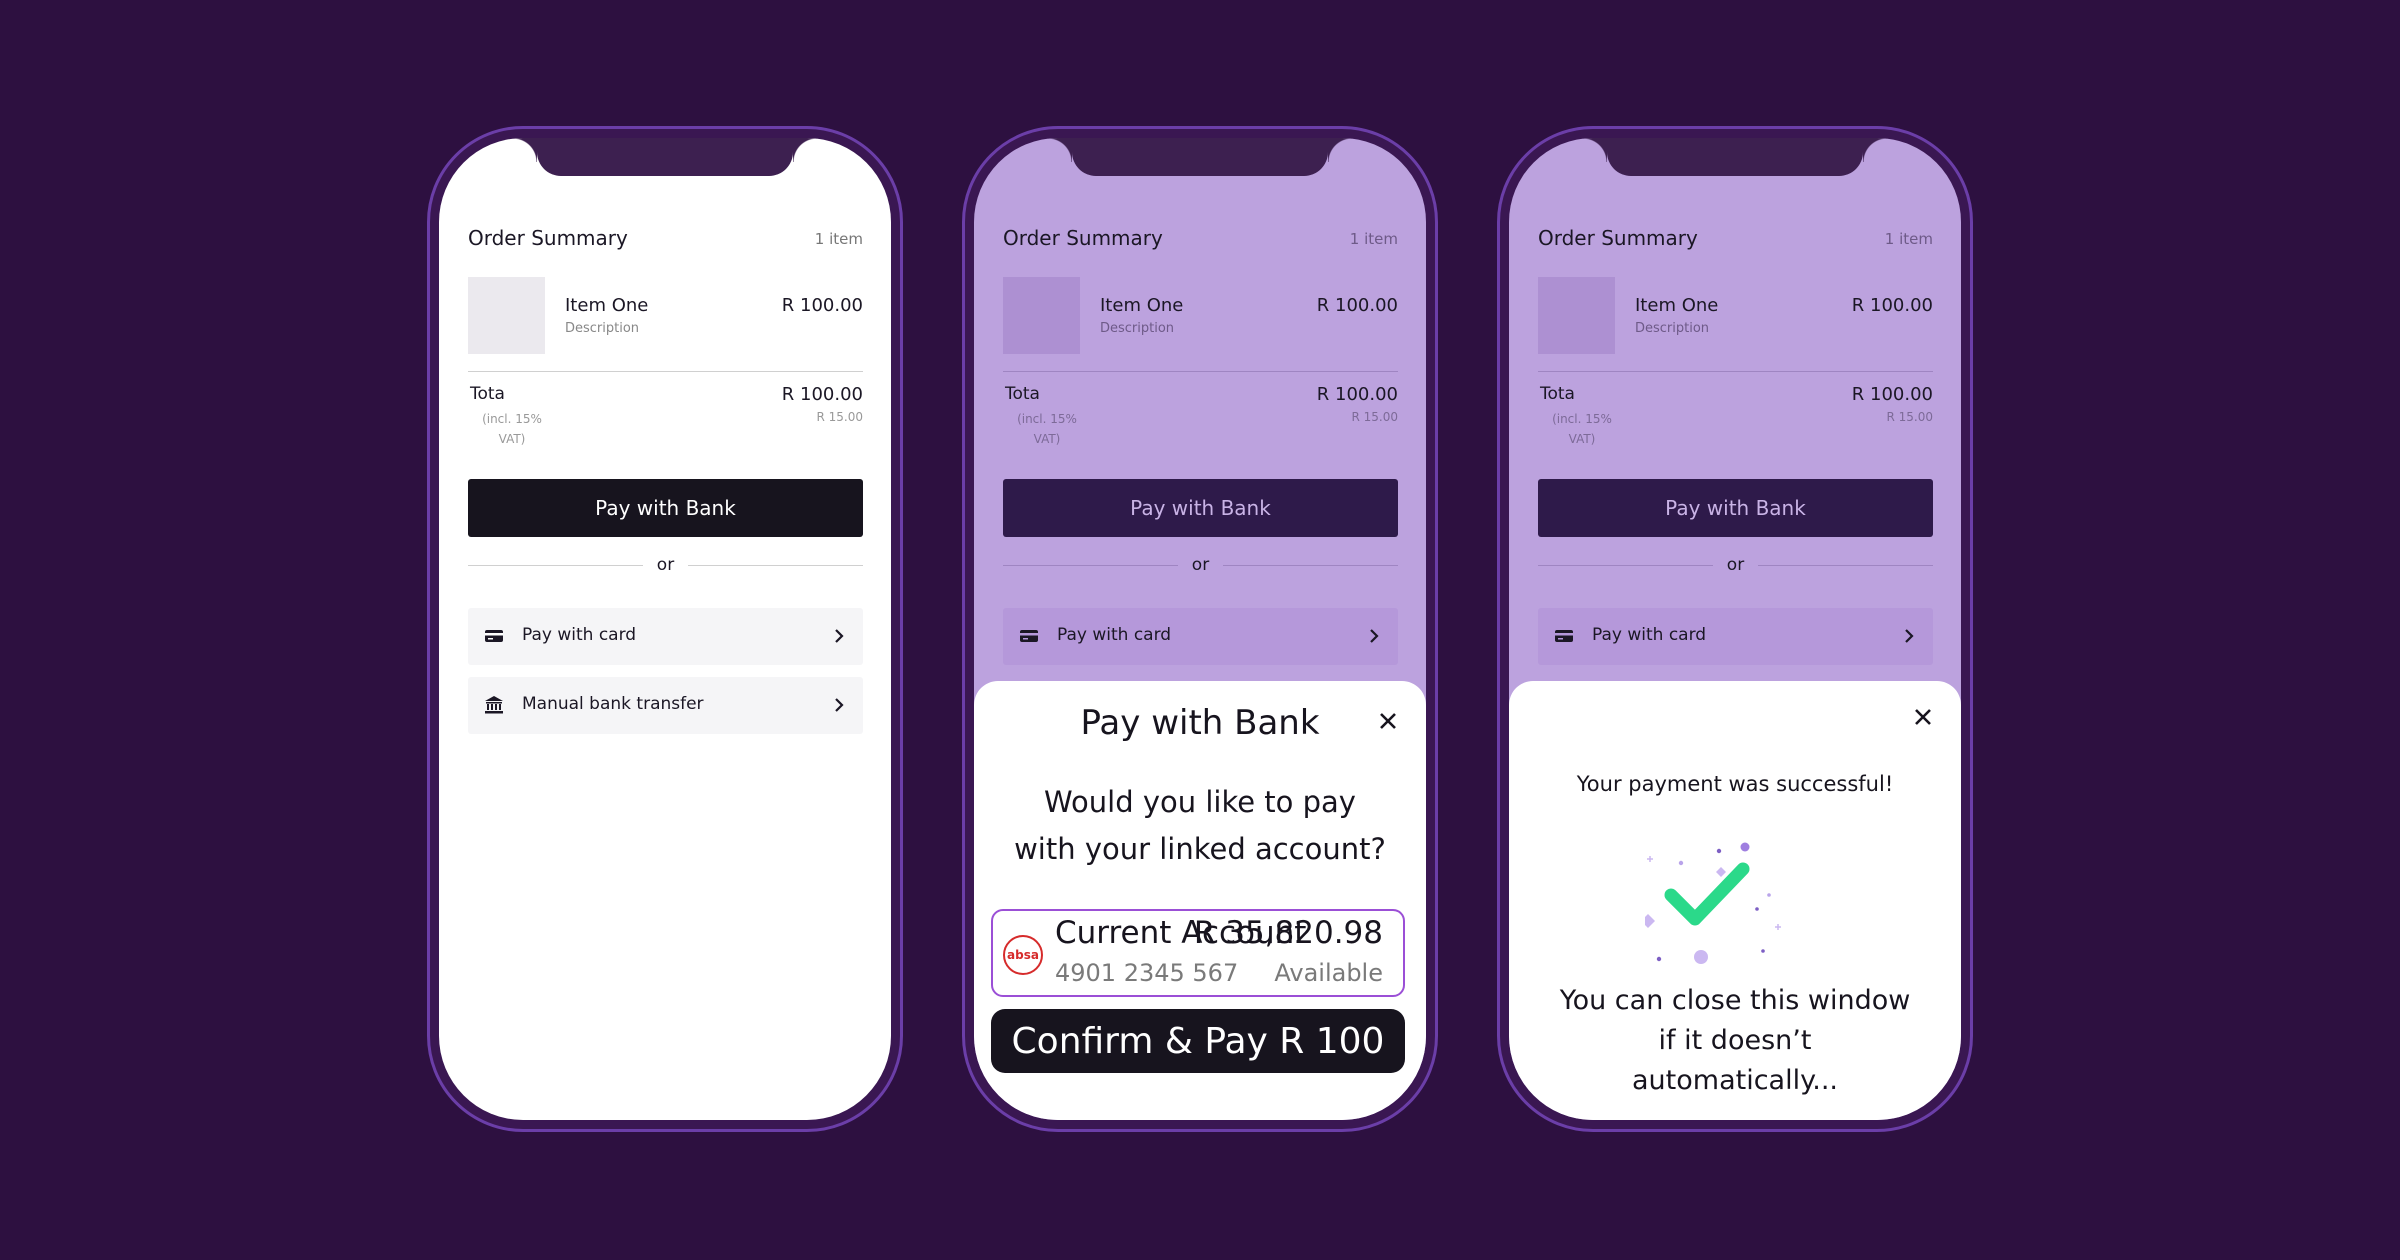  What do you see at coordinates (1200, 723) in the screenshot?
I see `sheet-title: Pay with Bank` at bounding box center [1200, 723].